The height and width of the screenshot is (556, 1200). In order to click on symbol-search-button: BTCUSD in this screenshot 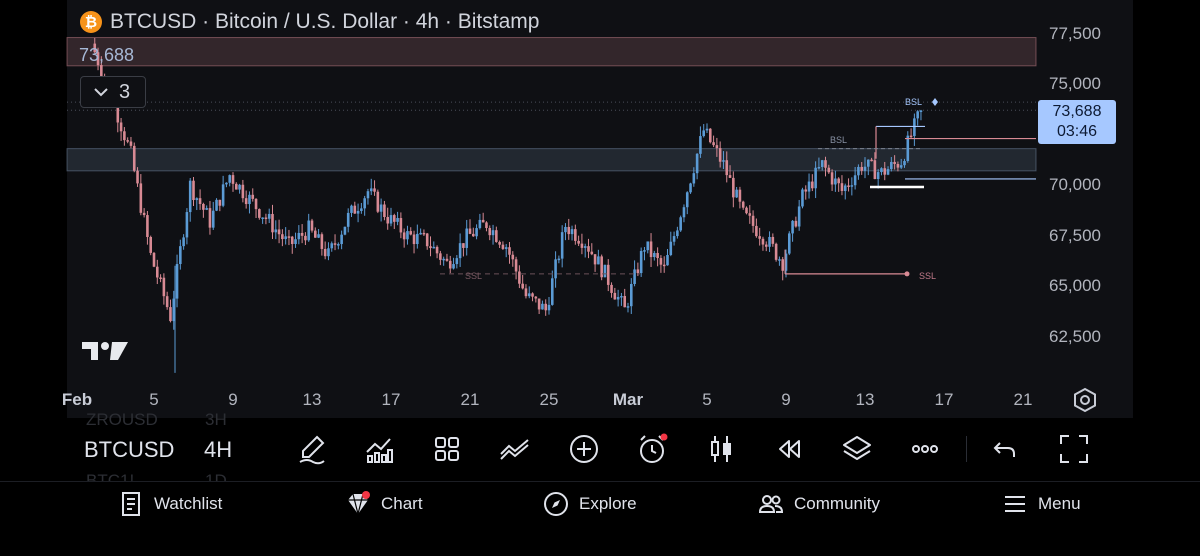, I will do `click(129, 450)`.